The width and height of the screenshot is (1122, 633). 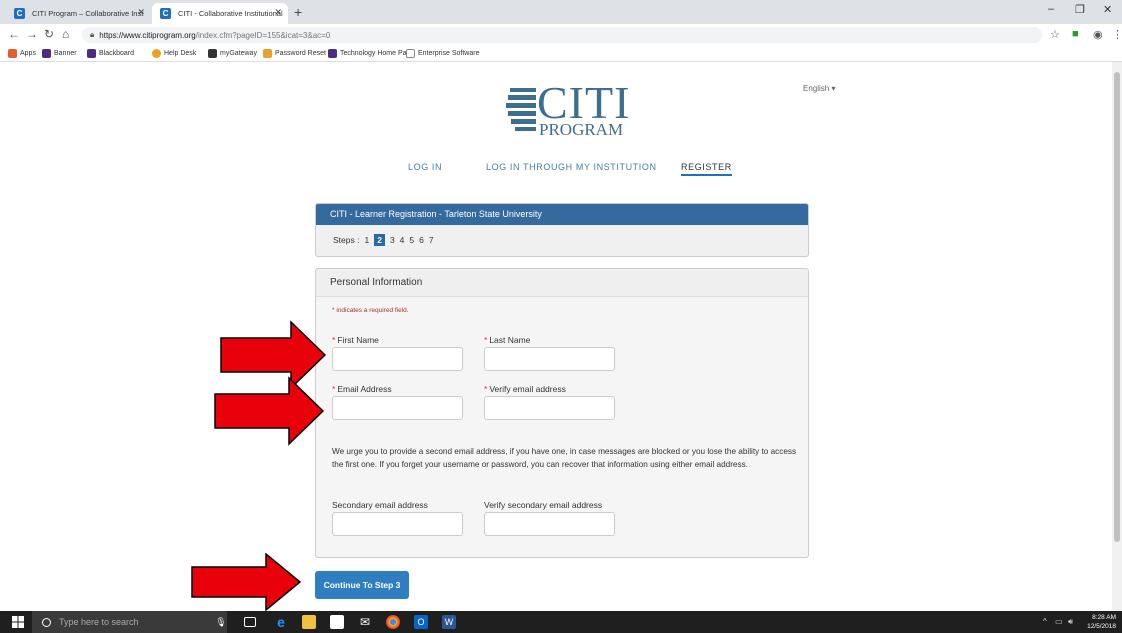 I want to click on home-icon: ⌂, so click(x=65, y=34).